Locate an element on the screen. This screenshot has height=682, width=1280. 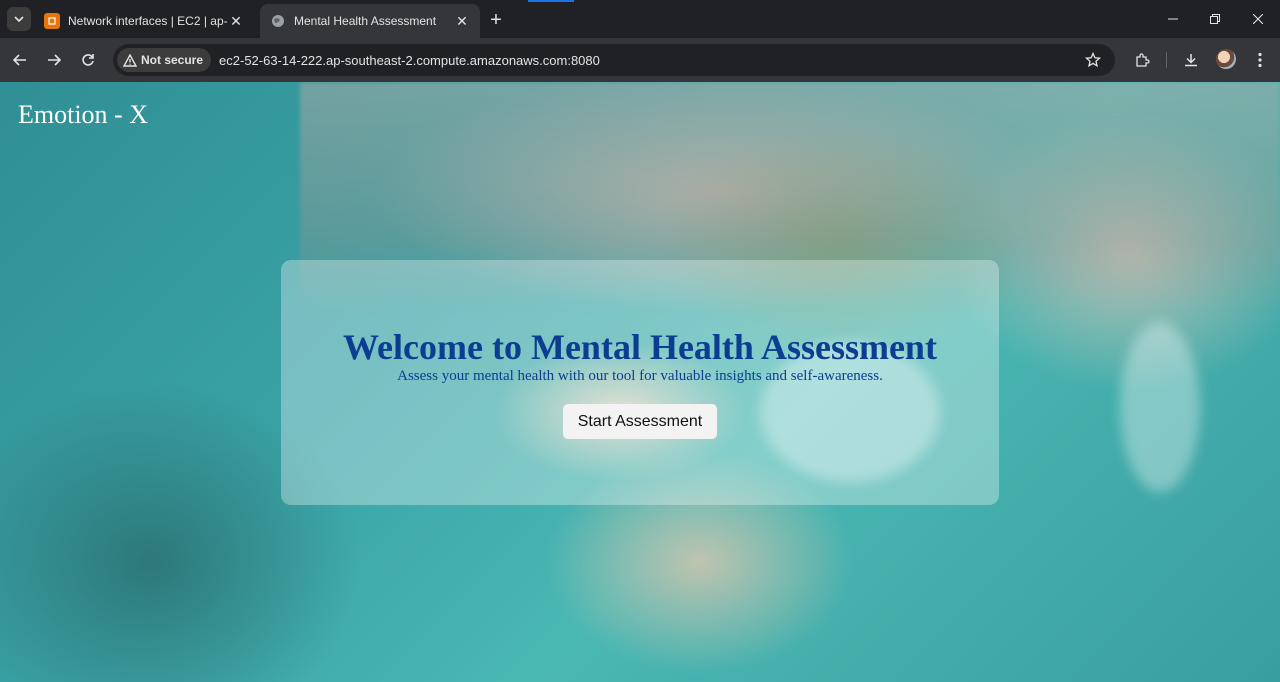
forward-icon is located at coordinates (54, 60).